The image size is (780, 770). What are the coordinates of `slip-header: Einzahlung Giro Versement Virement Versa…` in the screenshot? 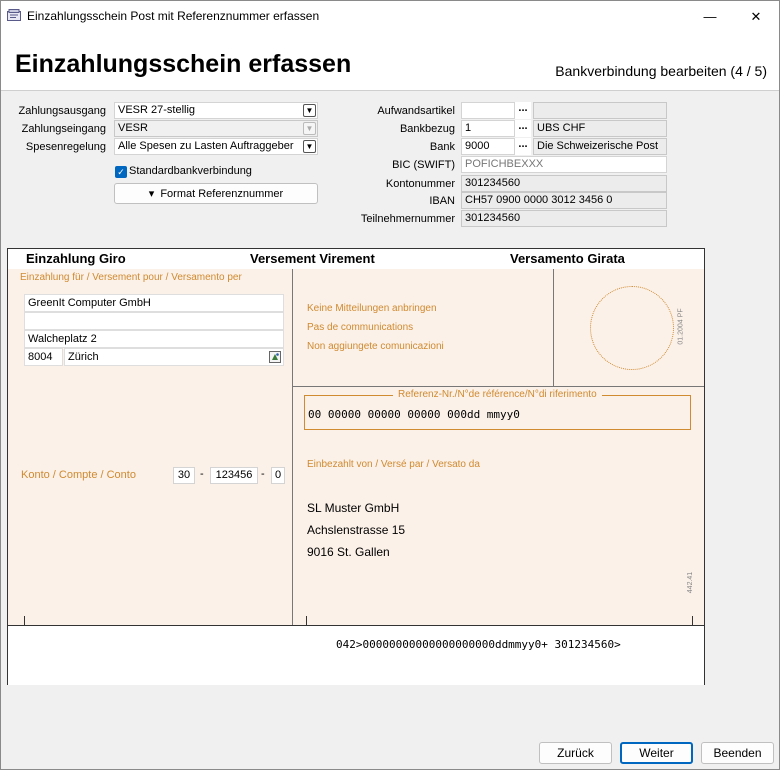 It's located at (356, 259).